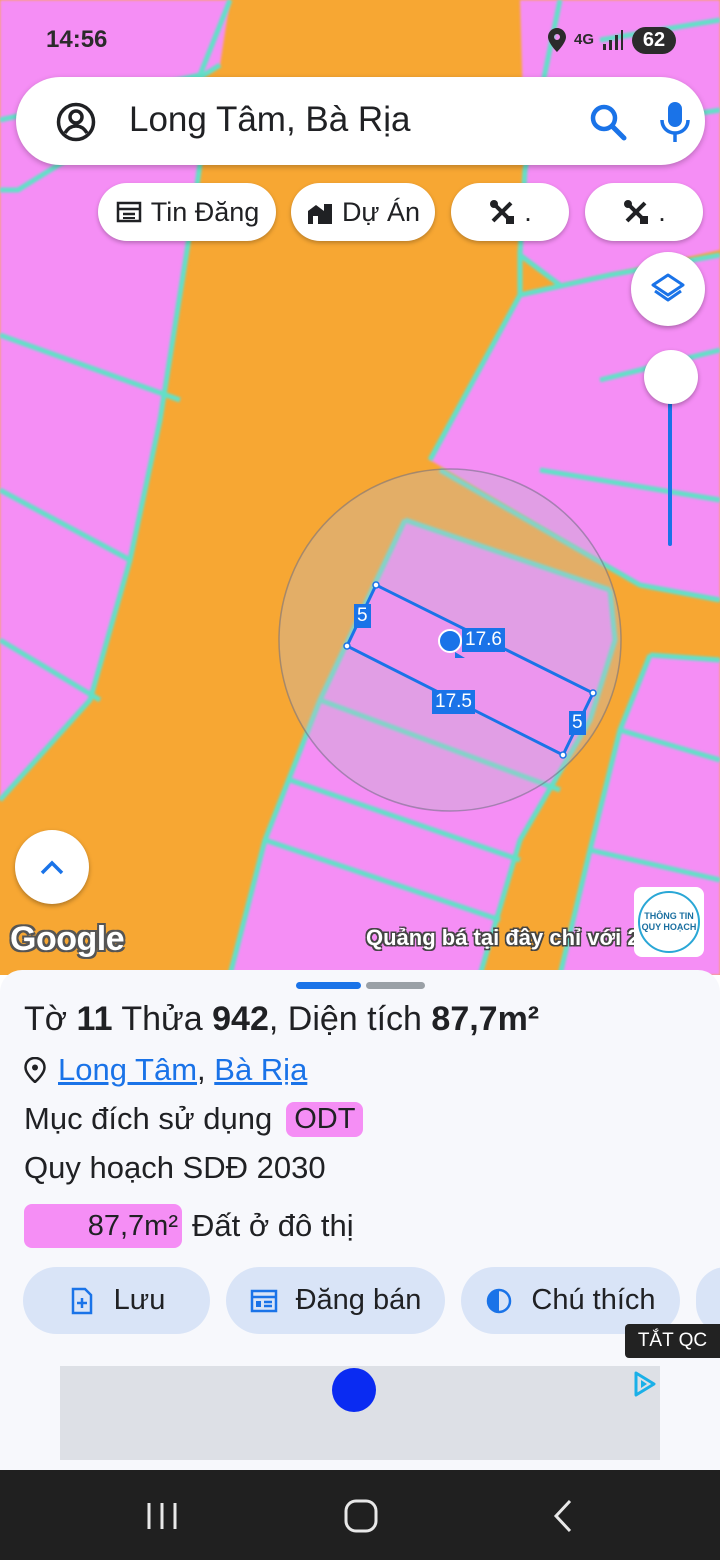 The height and width of the screenshot is (1560, 720). Describe the element at coordinates (94, 1019) in the screenshot. I see `sheet-number: 11` at that location.